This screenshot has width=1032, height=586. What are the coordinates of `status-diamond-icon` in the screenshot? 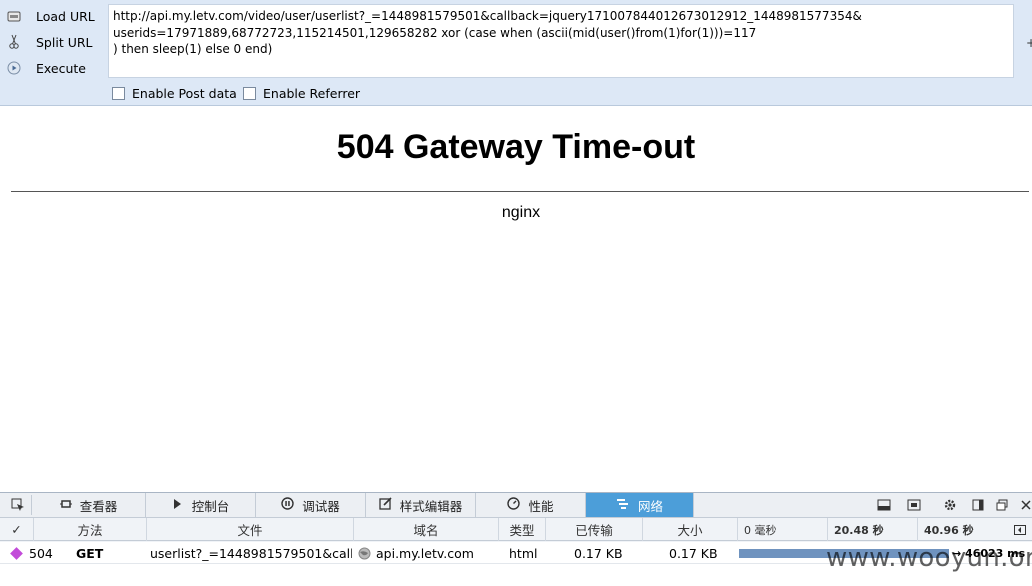 It's located at (16, 553).